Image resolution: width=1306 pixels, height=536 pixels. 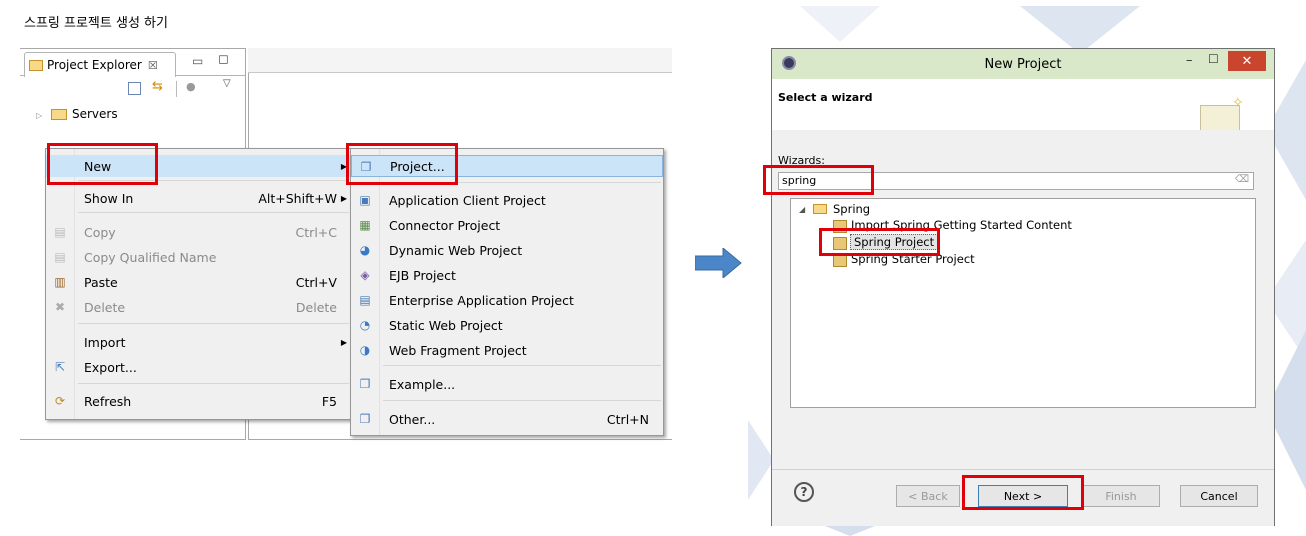 What do you see at coordinates (60, 401) in the screenshot?
I see `refresh-icon: ⟳` at bounding box center [60, 401].